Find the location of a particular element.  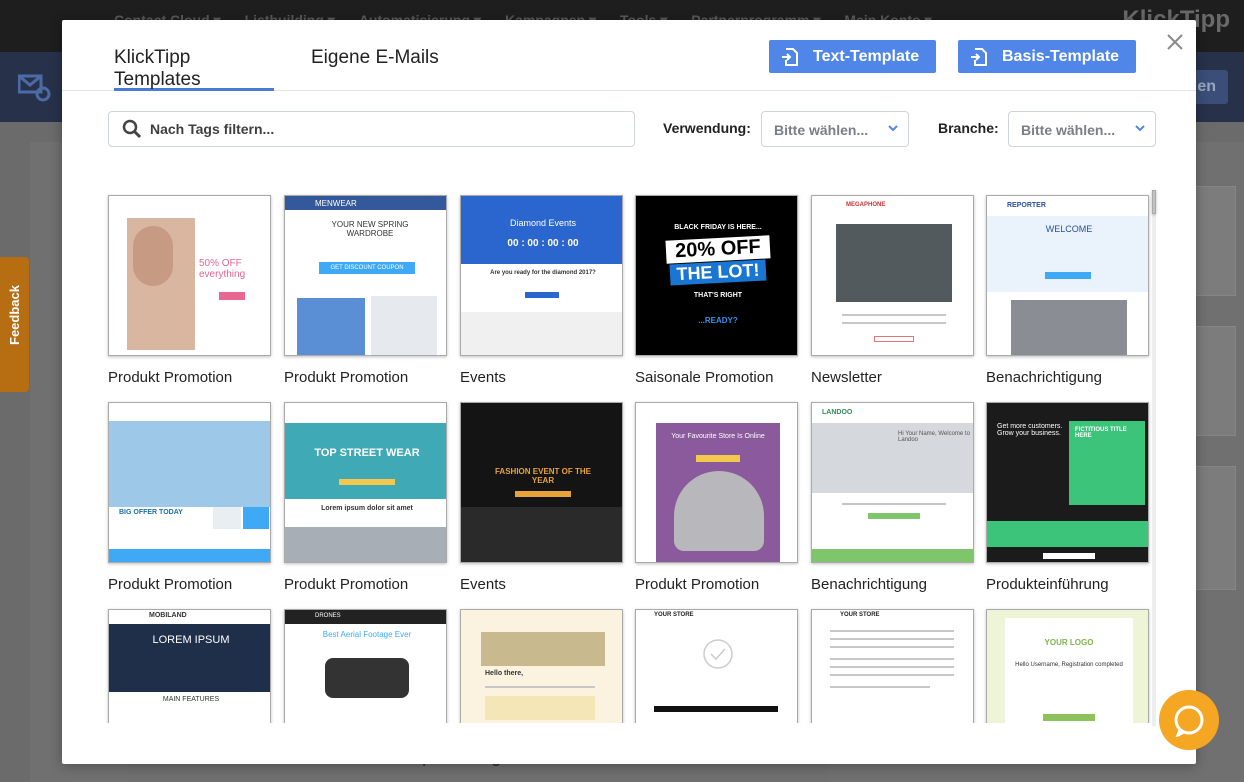

thumb-text: MENWEAR is located at coordinates (365, 203).